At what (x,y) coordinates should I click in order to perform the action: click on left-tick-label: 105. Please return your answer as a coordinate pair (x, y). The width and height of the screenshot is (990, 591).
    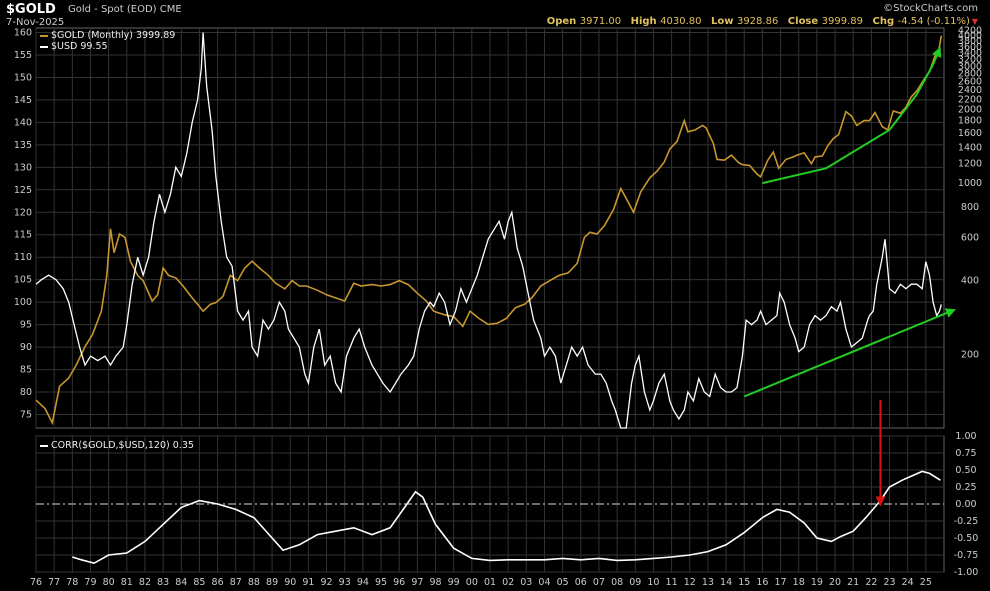
    Looking at the image, I should click on (23, 280).